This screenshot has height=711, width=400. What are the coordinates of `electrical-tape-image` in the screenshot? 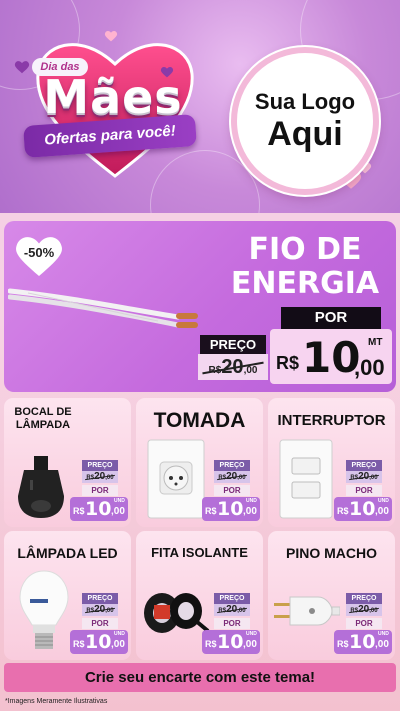 It's located at (177, 613).